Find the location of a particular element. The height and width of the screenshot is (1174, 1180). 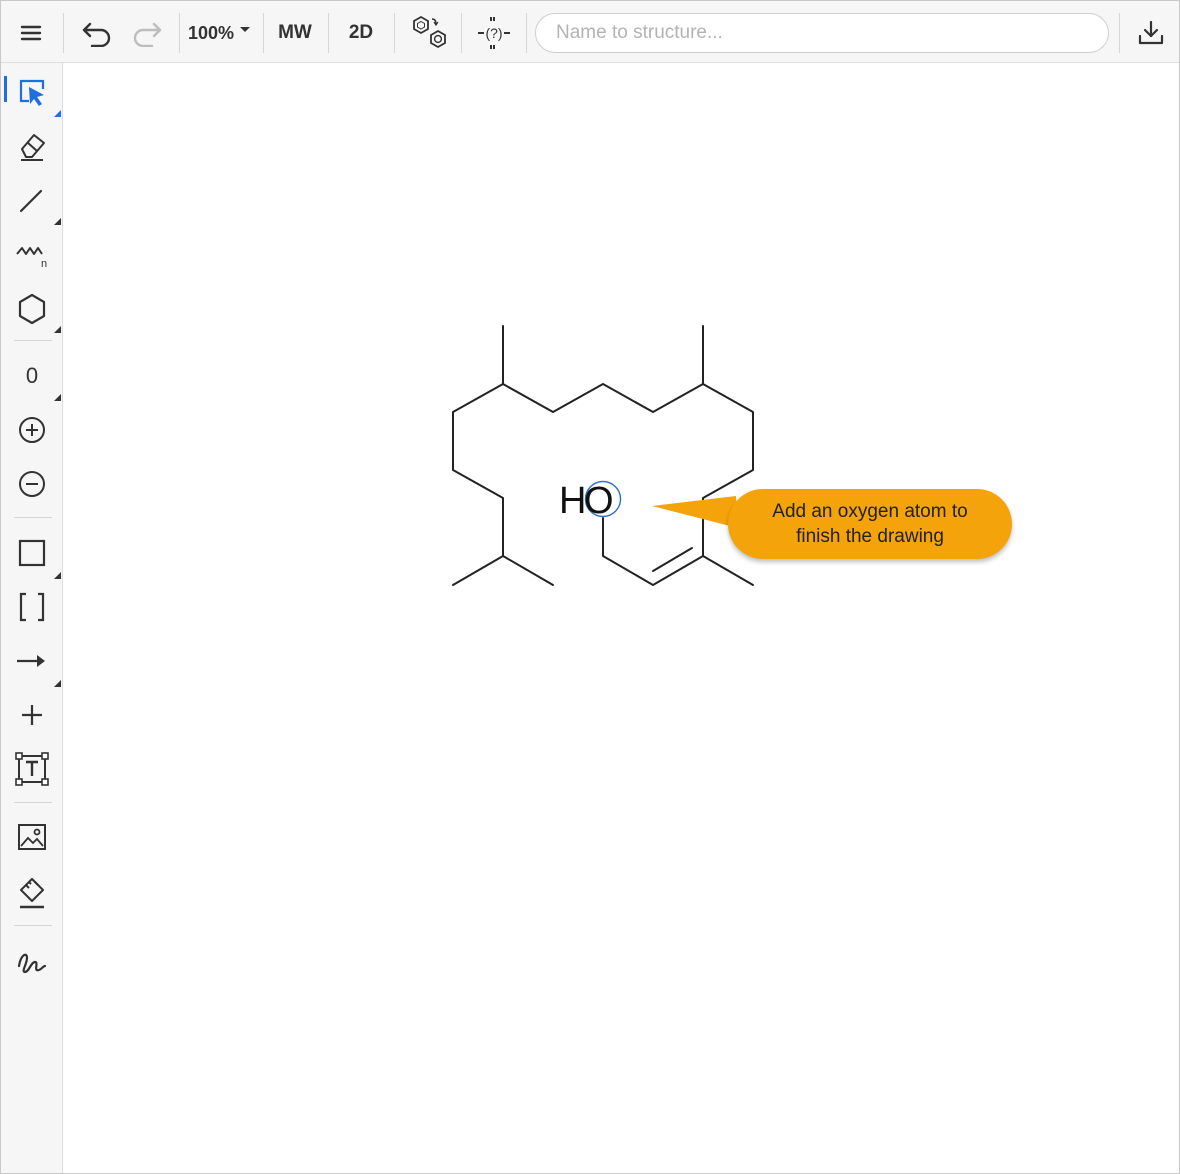

atom-label-o: O is located at coordinates (599, 501).